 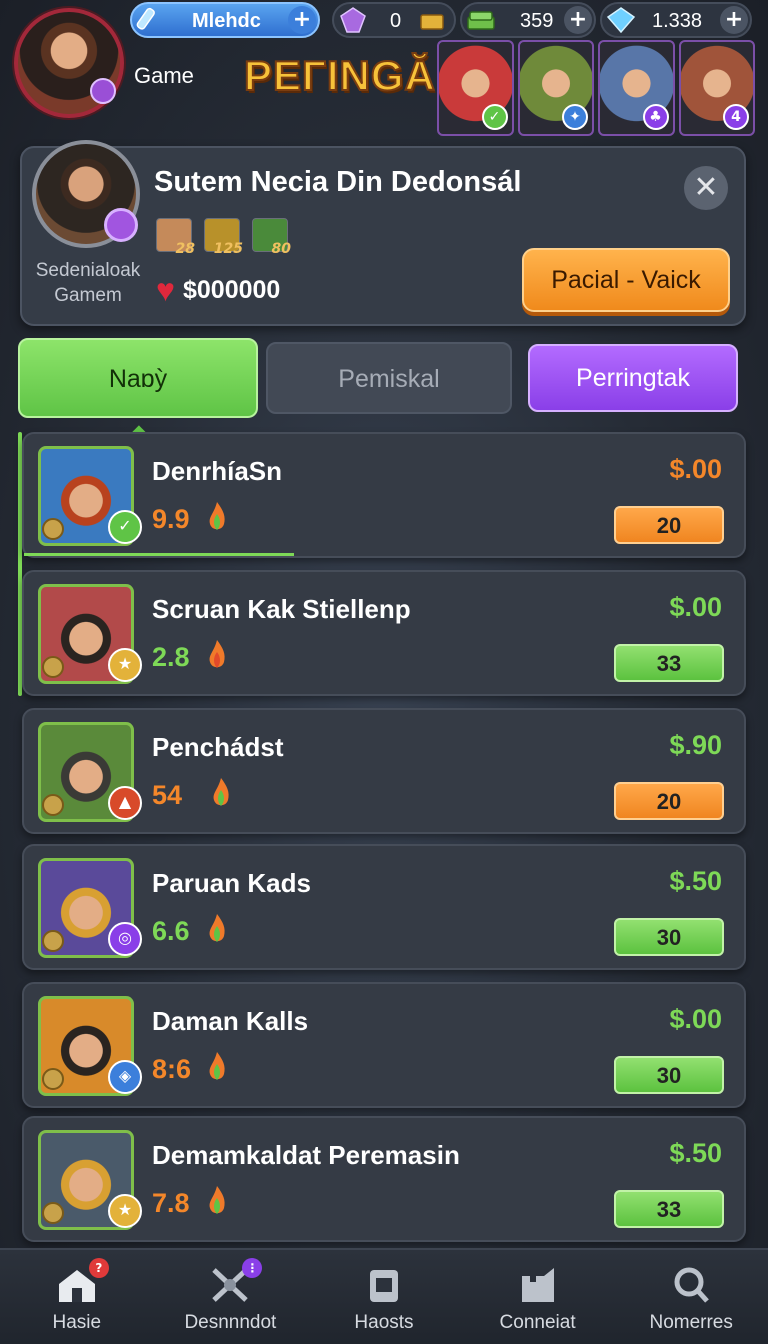 What do you see at coordinates (384, 1045) in the screenshot?
I see `player-row: ◈ Daman Kalls 8:6 $.00 30` at bounding box center [384, 1045].